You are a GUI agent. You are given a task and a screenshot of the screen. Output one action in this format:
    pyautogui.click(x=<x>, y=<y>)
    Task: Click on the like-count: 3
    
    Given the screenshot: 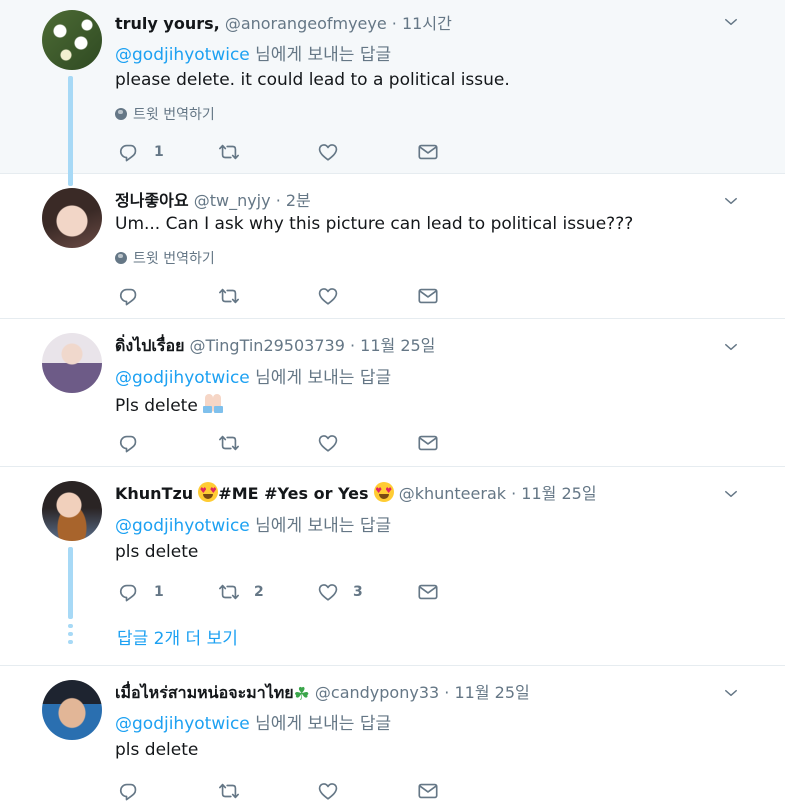 What is the action you would take?
    pyautogui.click(x=358, y=592)
    